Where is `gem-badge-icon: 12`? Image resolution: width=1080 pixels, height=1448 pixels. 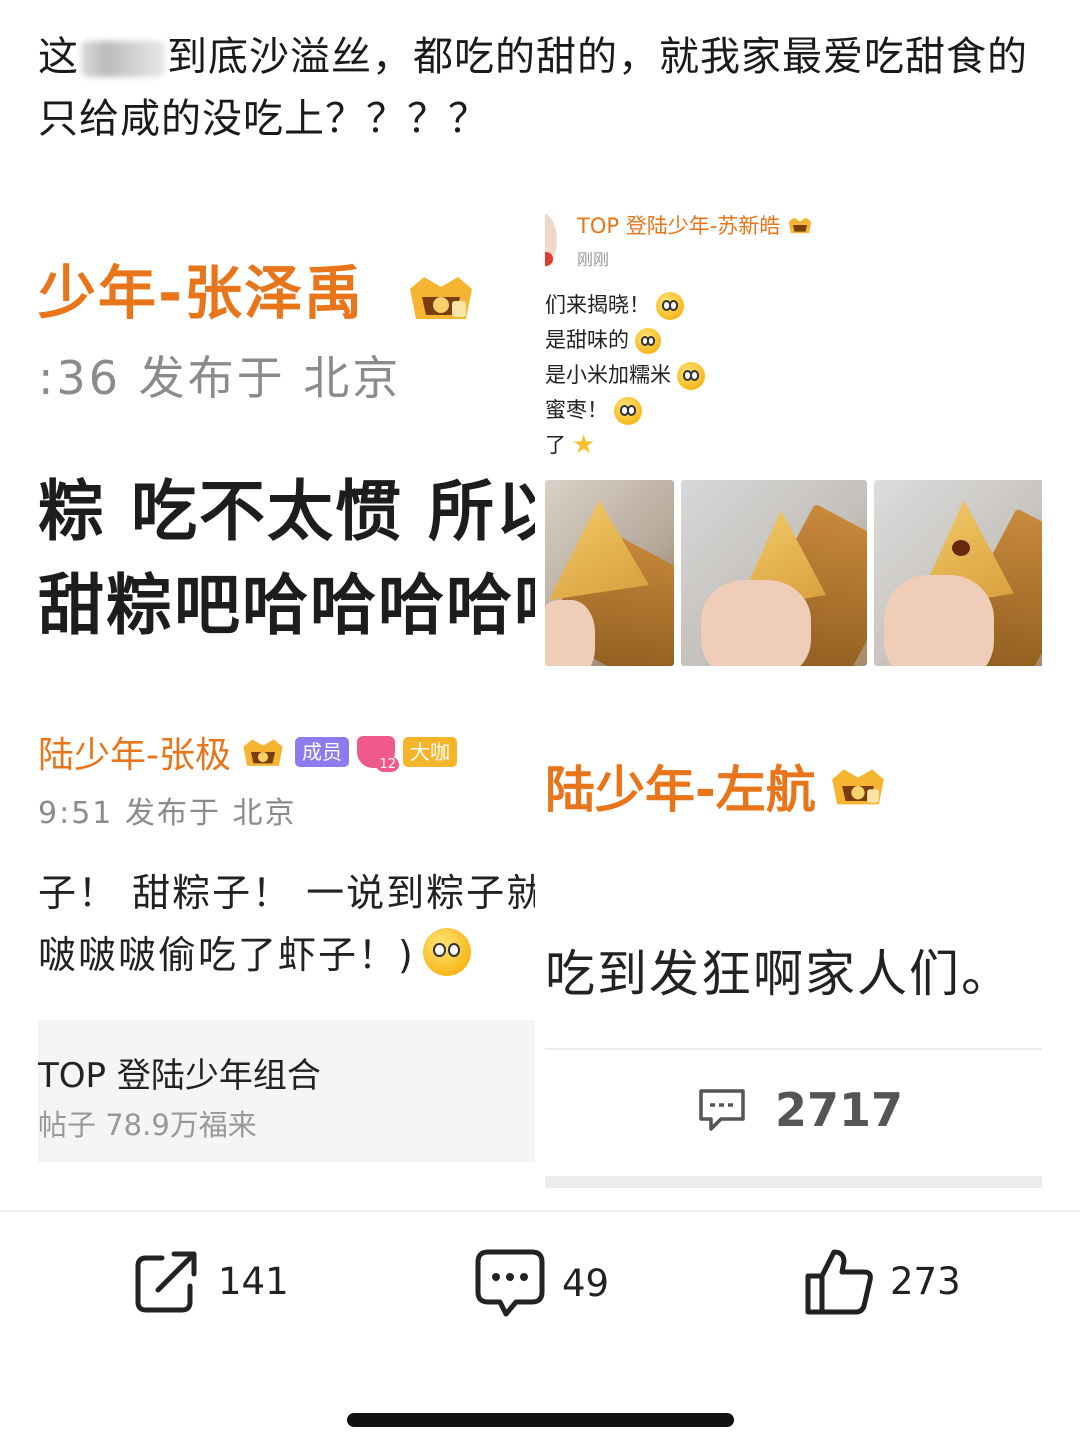 gem-badge-icon: 12 is located at coordinates (378, 754).